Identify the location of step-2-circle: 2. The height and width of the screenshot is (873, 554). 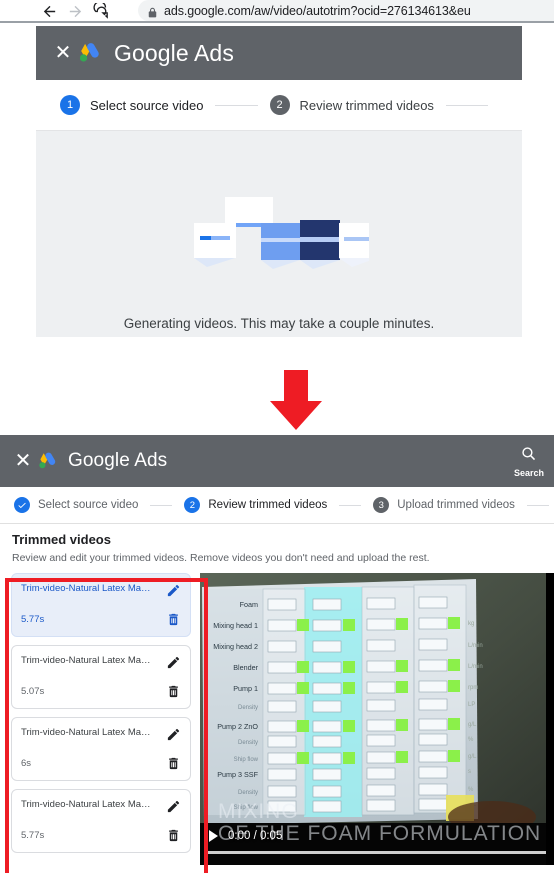
(279, 105).